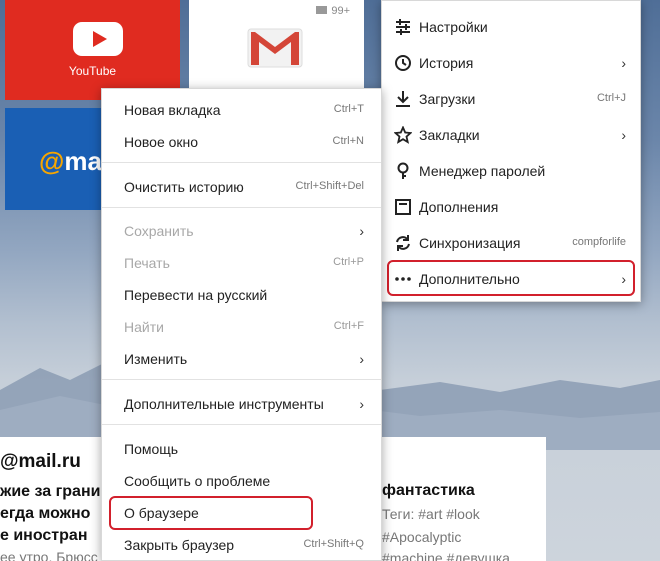 This screenshot has width=660, height=561. I want to click on menu-item-history: История ›, so click(511, 63).